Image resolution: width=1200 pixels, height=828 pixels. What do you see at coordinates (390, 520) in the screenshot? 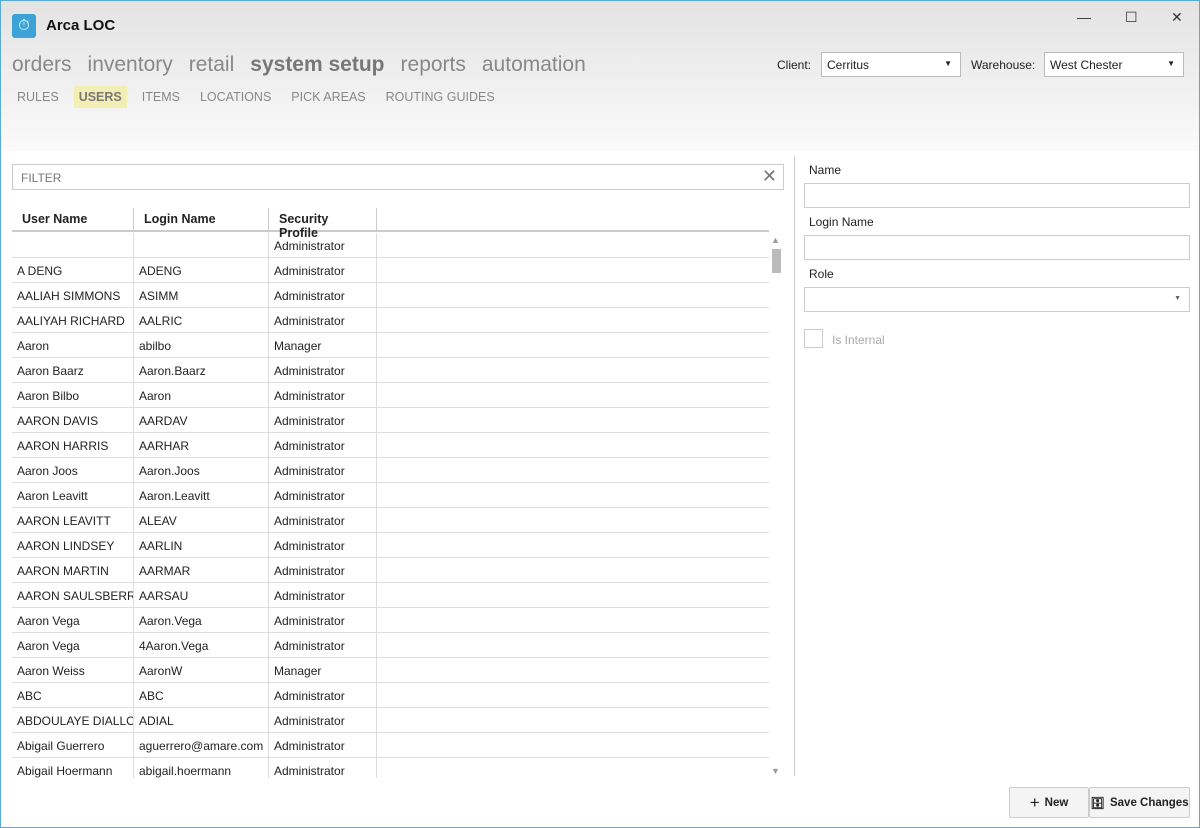
I see `table-row: AARON LEAVITT ALEAV Administrator` at bounding box center [390, 520].